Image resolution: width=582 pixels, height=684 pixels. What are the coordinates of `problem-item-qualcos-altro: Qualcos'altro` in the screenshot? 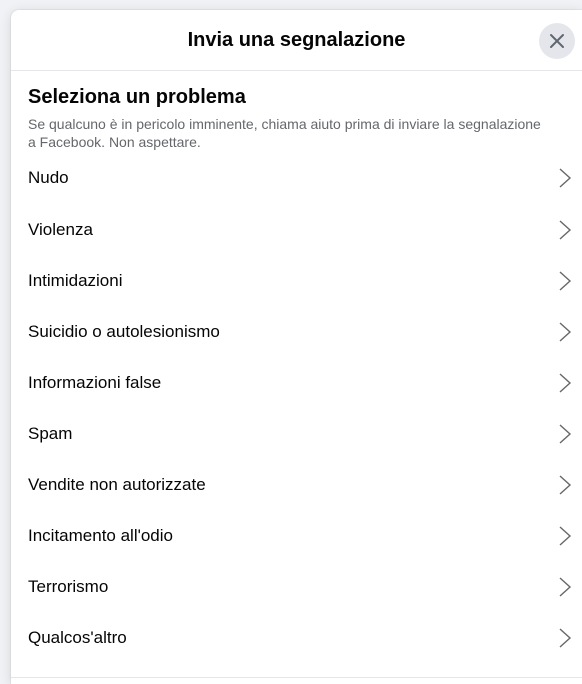 It's located at (305, 637).